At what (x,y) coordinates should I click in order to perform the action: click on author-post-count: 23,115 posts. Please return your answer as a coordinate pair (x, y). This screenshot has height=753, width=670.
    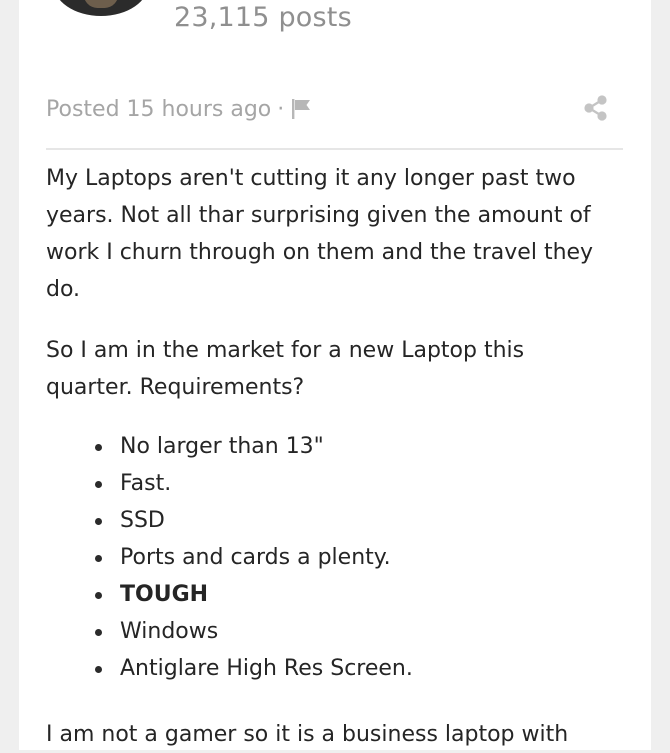
    Looking at the image, I should click on (263, 17).